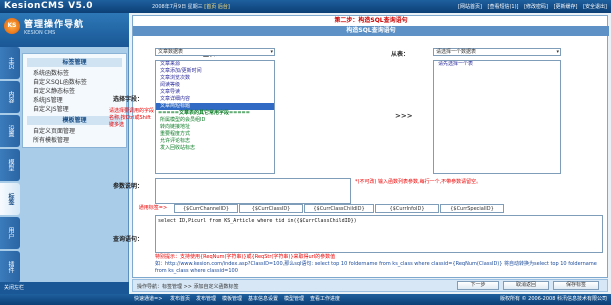  What do you see at coordinates (191, 7) in the screenshot?
I see `date-text: 2008年7月9日 星期三 [首页 后台]` at bounding box center [191, 7].